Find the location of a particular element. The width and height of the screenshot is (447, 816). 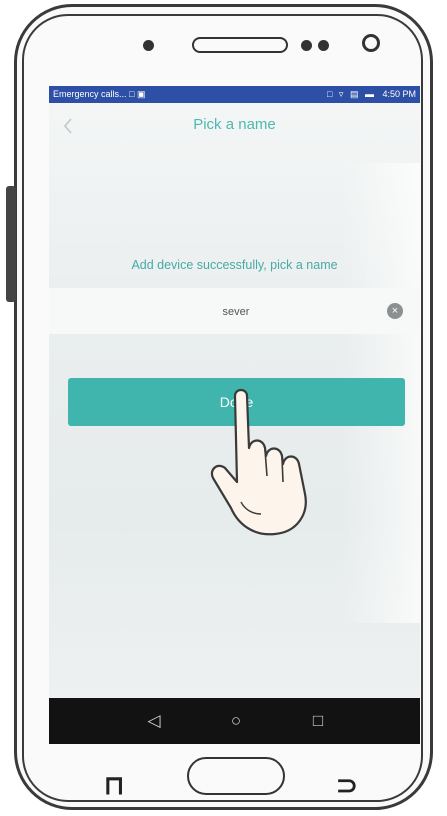

status-bar: Emergency calls... □ ▣ □ ▿ ▤ ▬ 4:50 PM is located at coordinates (234, 94).